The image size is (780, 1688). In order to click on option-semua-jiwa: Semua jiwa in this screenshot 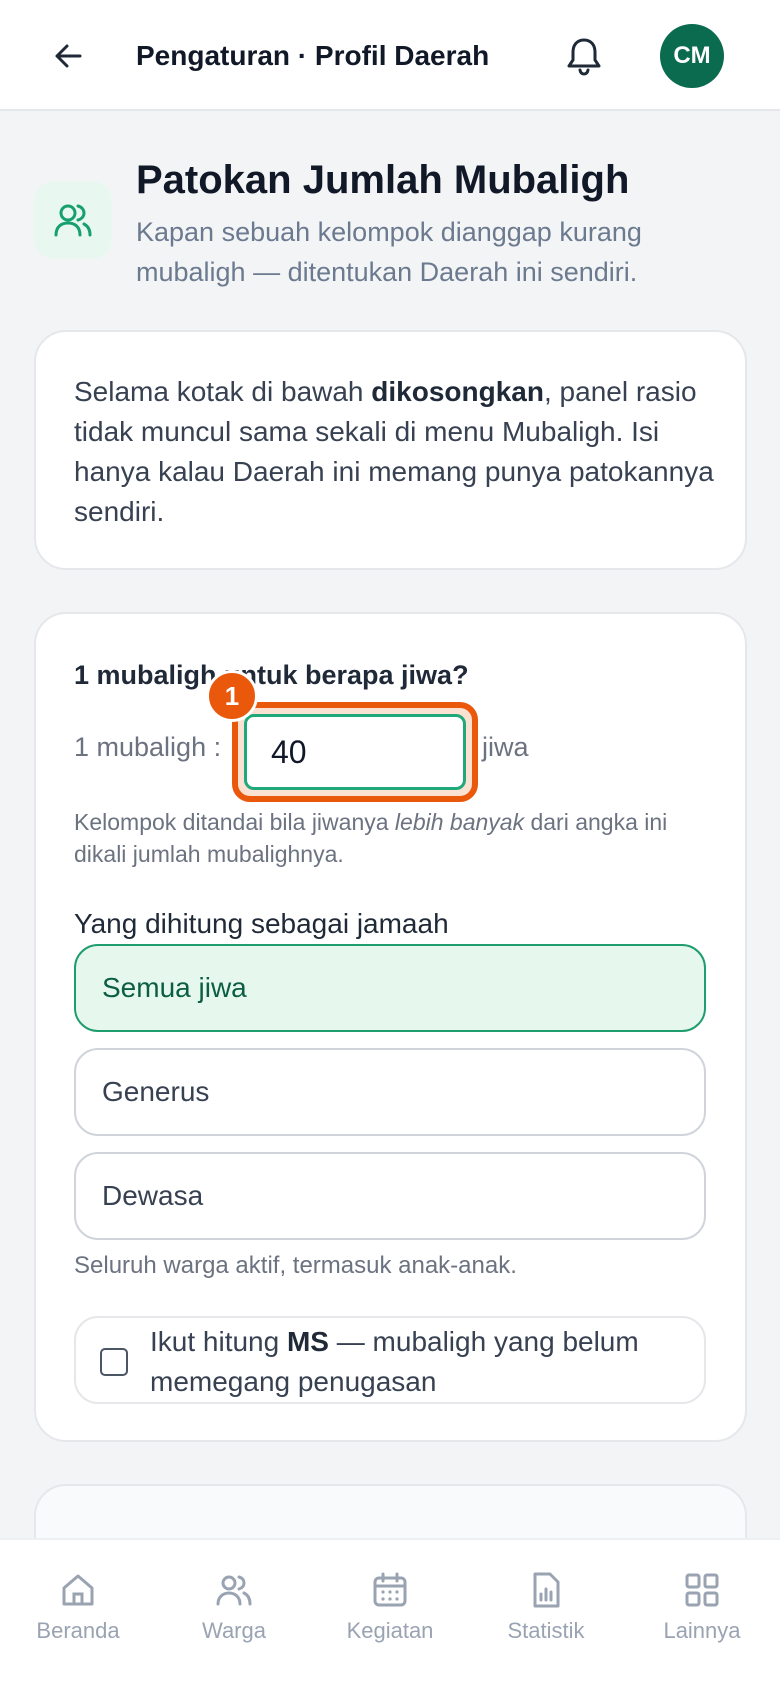, I will do `click(390, 988)`.